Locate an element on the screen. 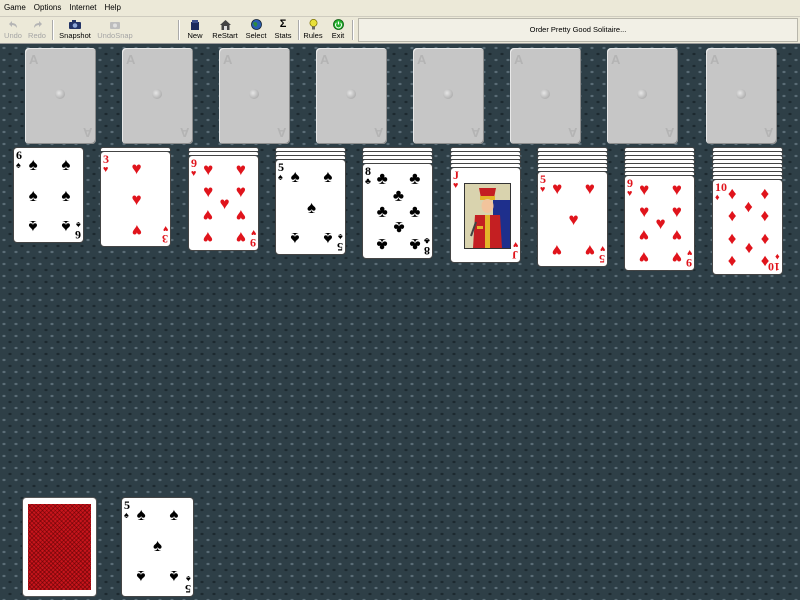  undosnap-button: UndoSnap is located at coordinates (115, 30).